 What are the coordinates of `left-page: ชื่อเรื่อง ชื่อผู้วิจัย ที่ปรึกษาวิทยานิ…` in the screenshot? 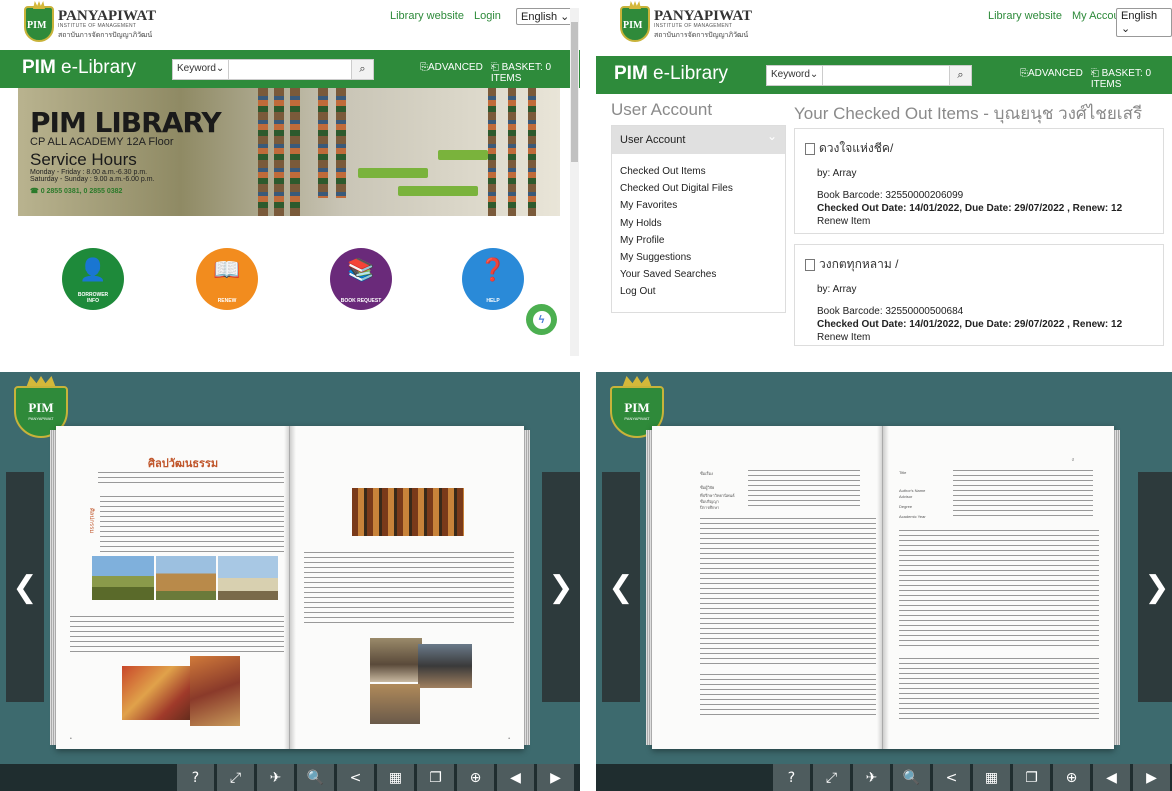 It's located at (767, 587).